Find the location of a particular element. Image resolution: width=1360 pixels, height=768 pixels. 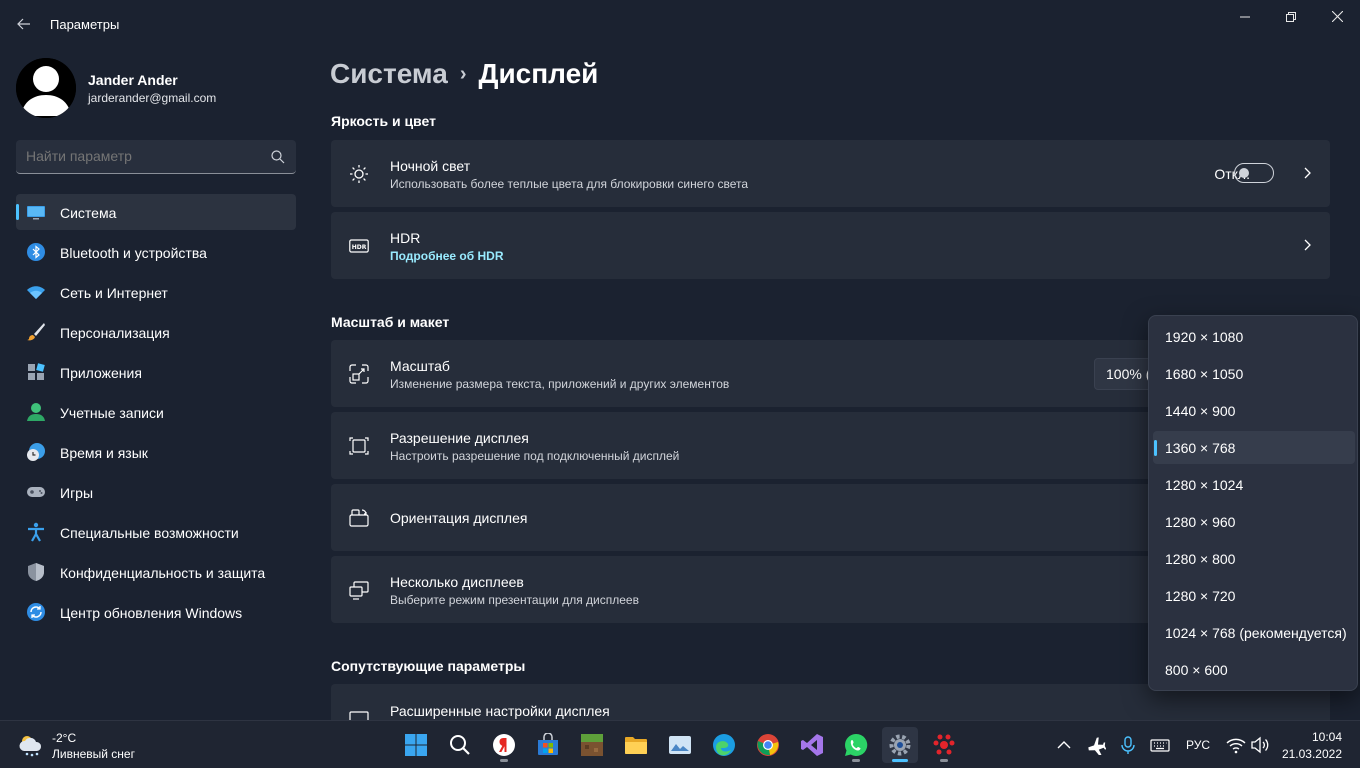

sidebar-item-bluetooth: Bluetooth и устройства is located at coordinates (156, 252).